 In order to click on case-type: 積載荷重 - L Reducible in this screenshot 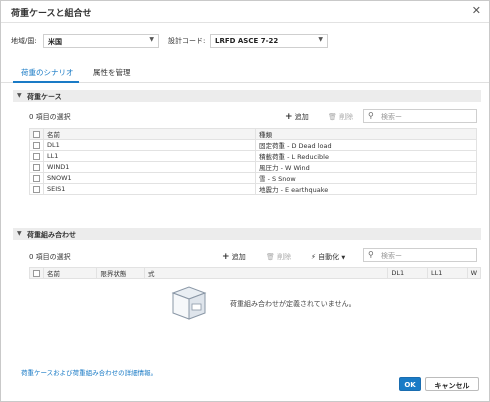, I will do `click(366, 156)`.